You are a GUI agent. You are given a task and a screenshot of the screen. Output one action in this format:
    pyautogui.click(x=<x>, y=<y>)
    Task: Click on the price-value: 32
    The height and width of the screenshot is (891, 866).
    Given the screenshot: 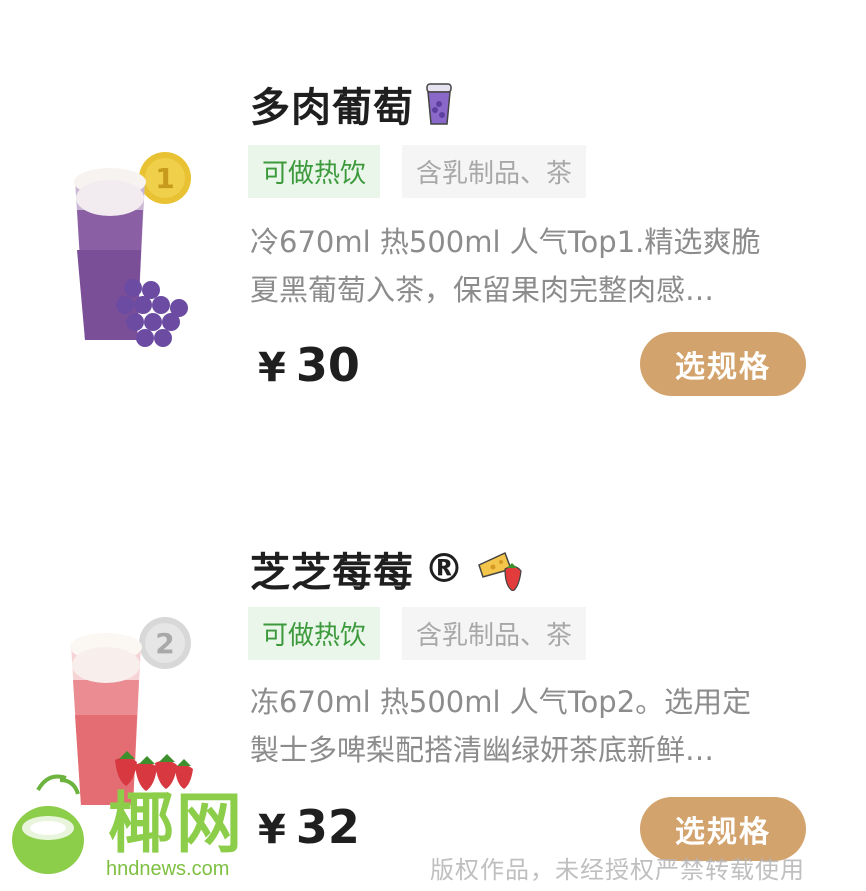 What is the action you would take?
    pyautogui.click(x=327, y=827)
    